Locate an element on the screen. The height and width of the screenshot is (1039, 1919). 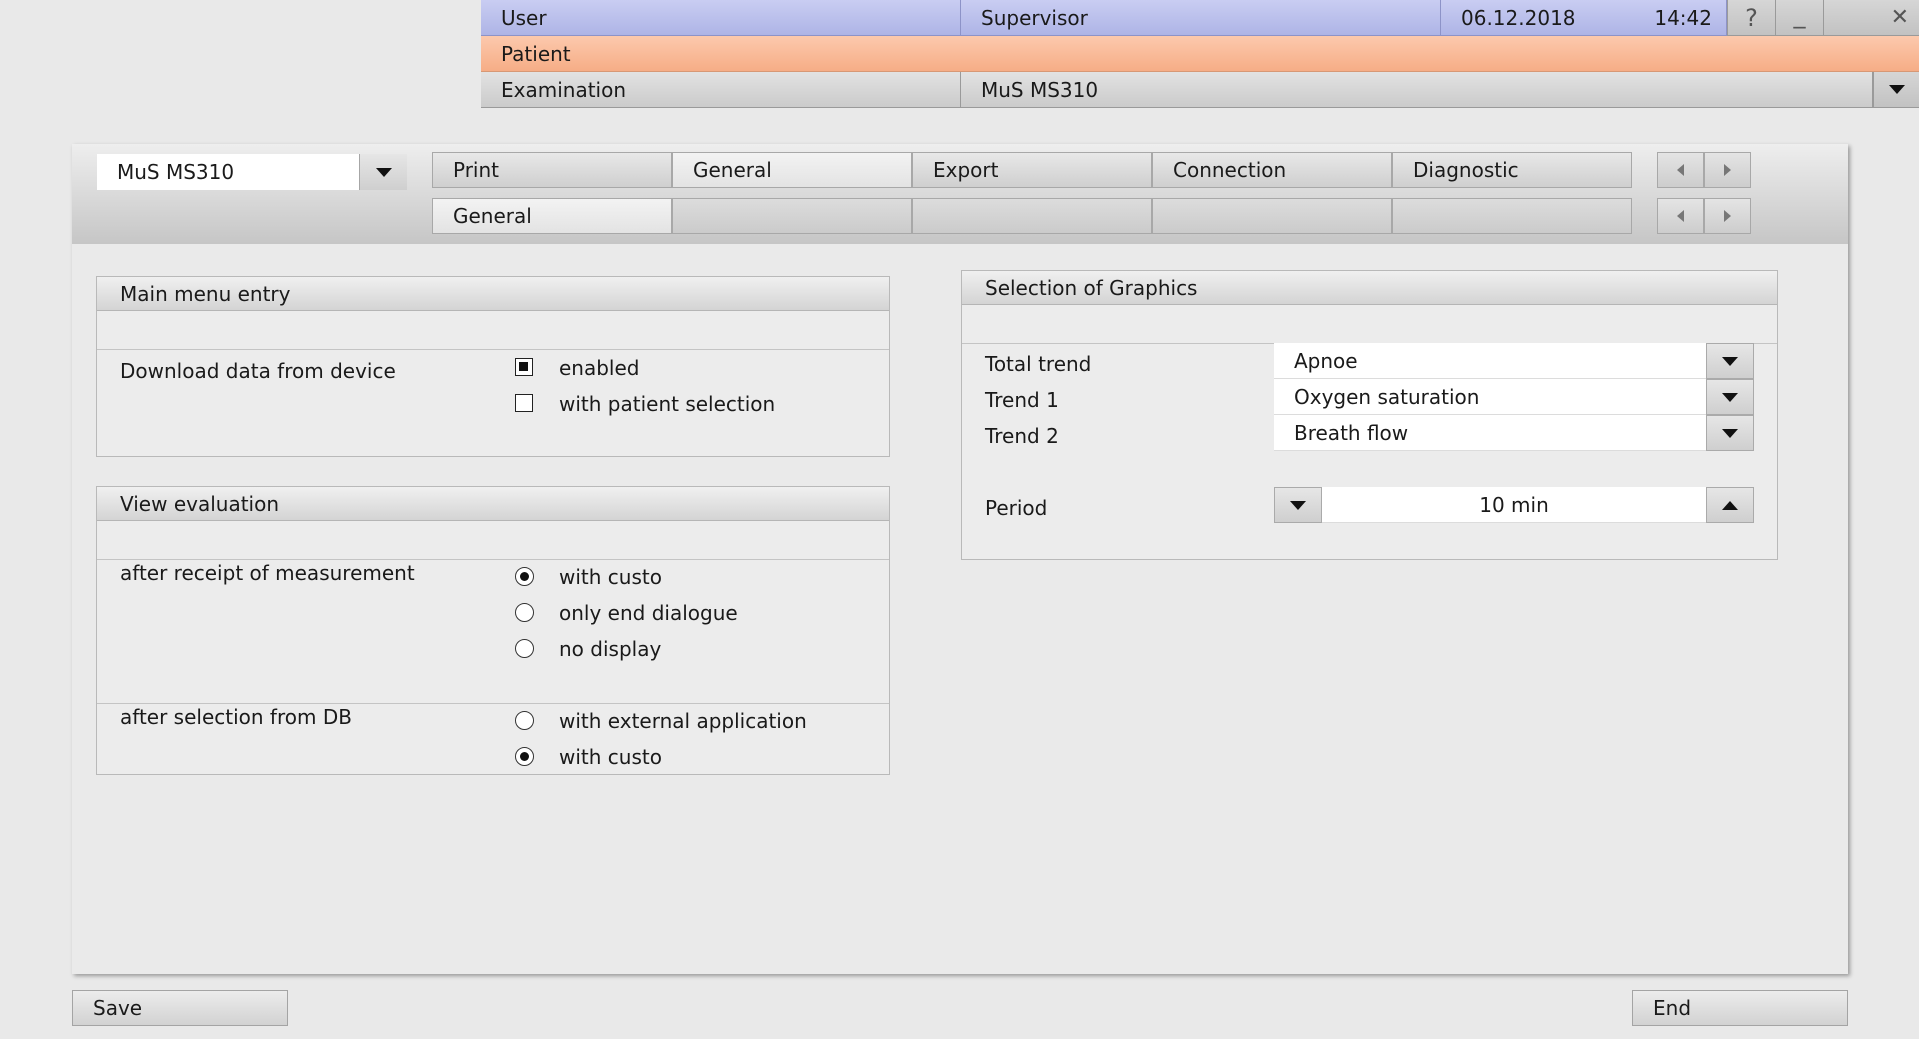
chevron-up-icon is located at coordinates (1730, 505).